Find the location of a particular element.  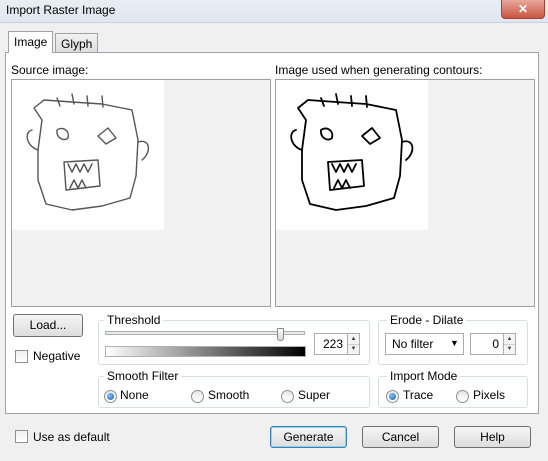

erode-value-input: 0 is located at coordinates (487, 344).